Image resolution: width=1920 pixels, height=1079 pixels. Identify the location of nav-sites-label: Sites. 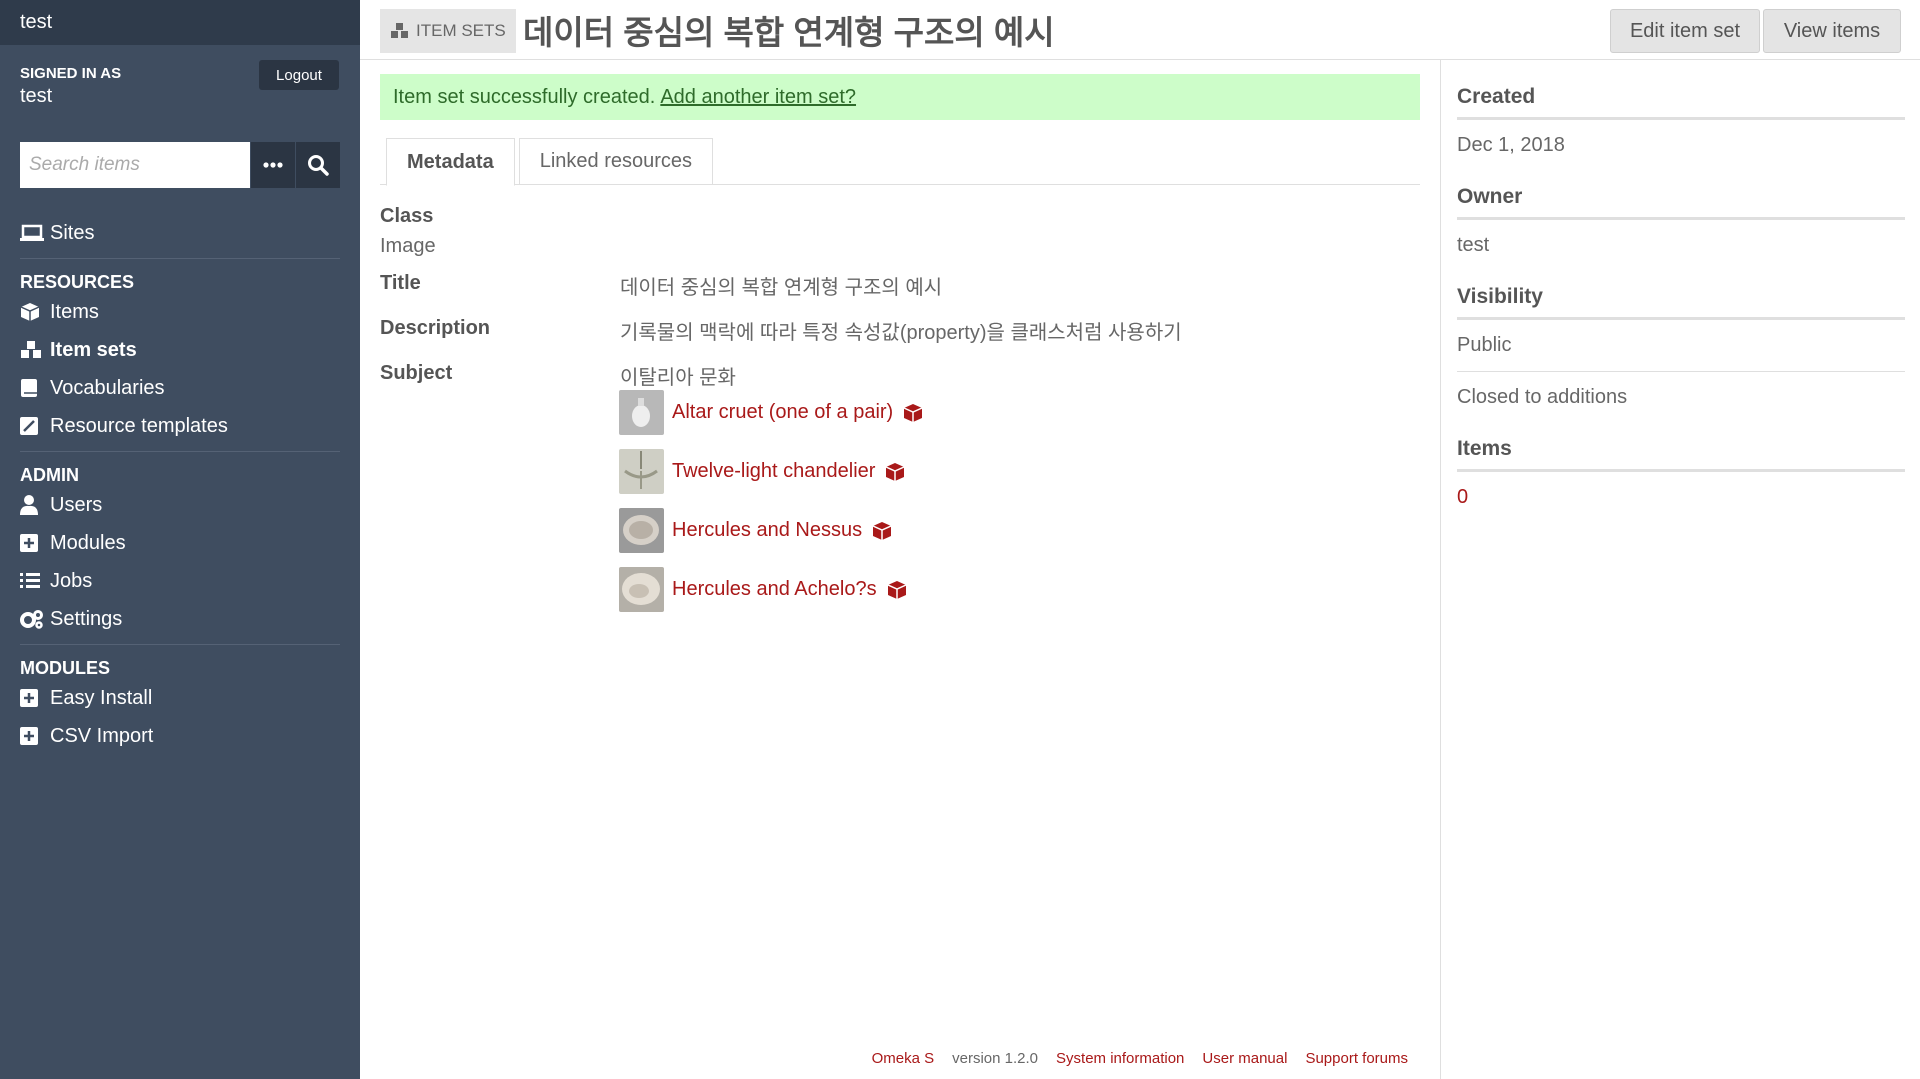
(72, 232).